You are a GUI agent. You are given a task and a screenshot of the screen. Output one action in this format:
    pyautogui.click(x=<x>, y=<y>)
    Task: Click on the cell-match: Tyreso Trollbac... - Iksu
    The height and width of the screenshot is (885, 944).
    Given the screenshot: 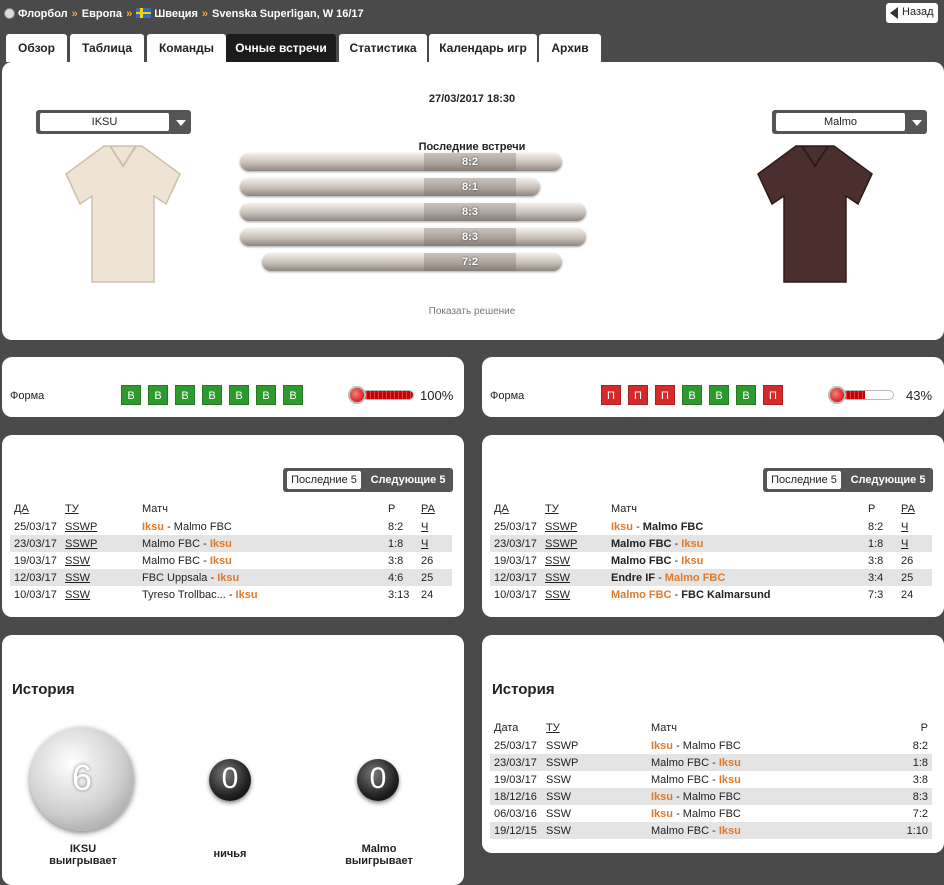 What is the action you would take?
    pyautogui.click(x=261, y=594)
    